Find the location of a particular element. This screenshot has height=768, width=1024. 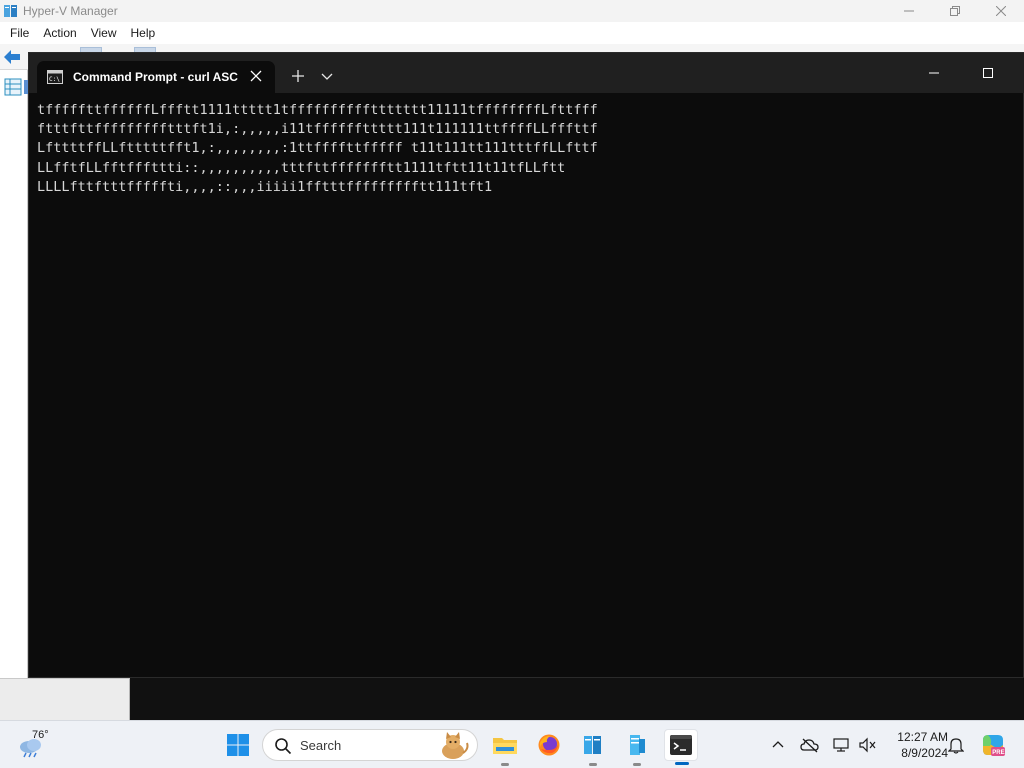

start-button is located at coordinates (238, 745).